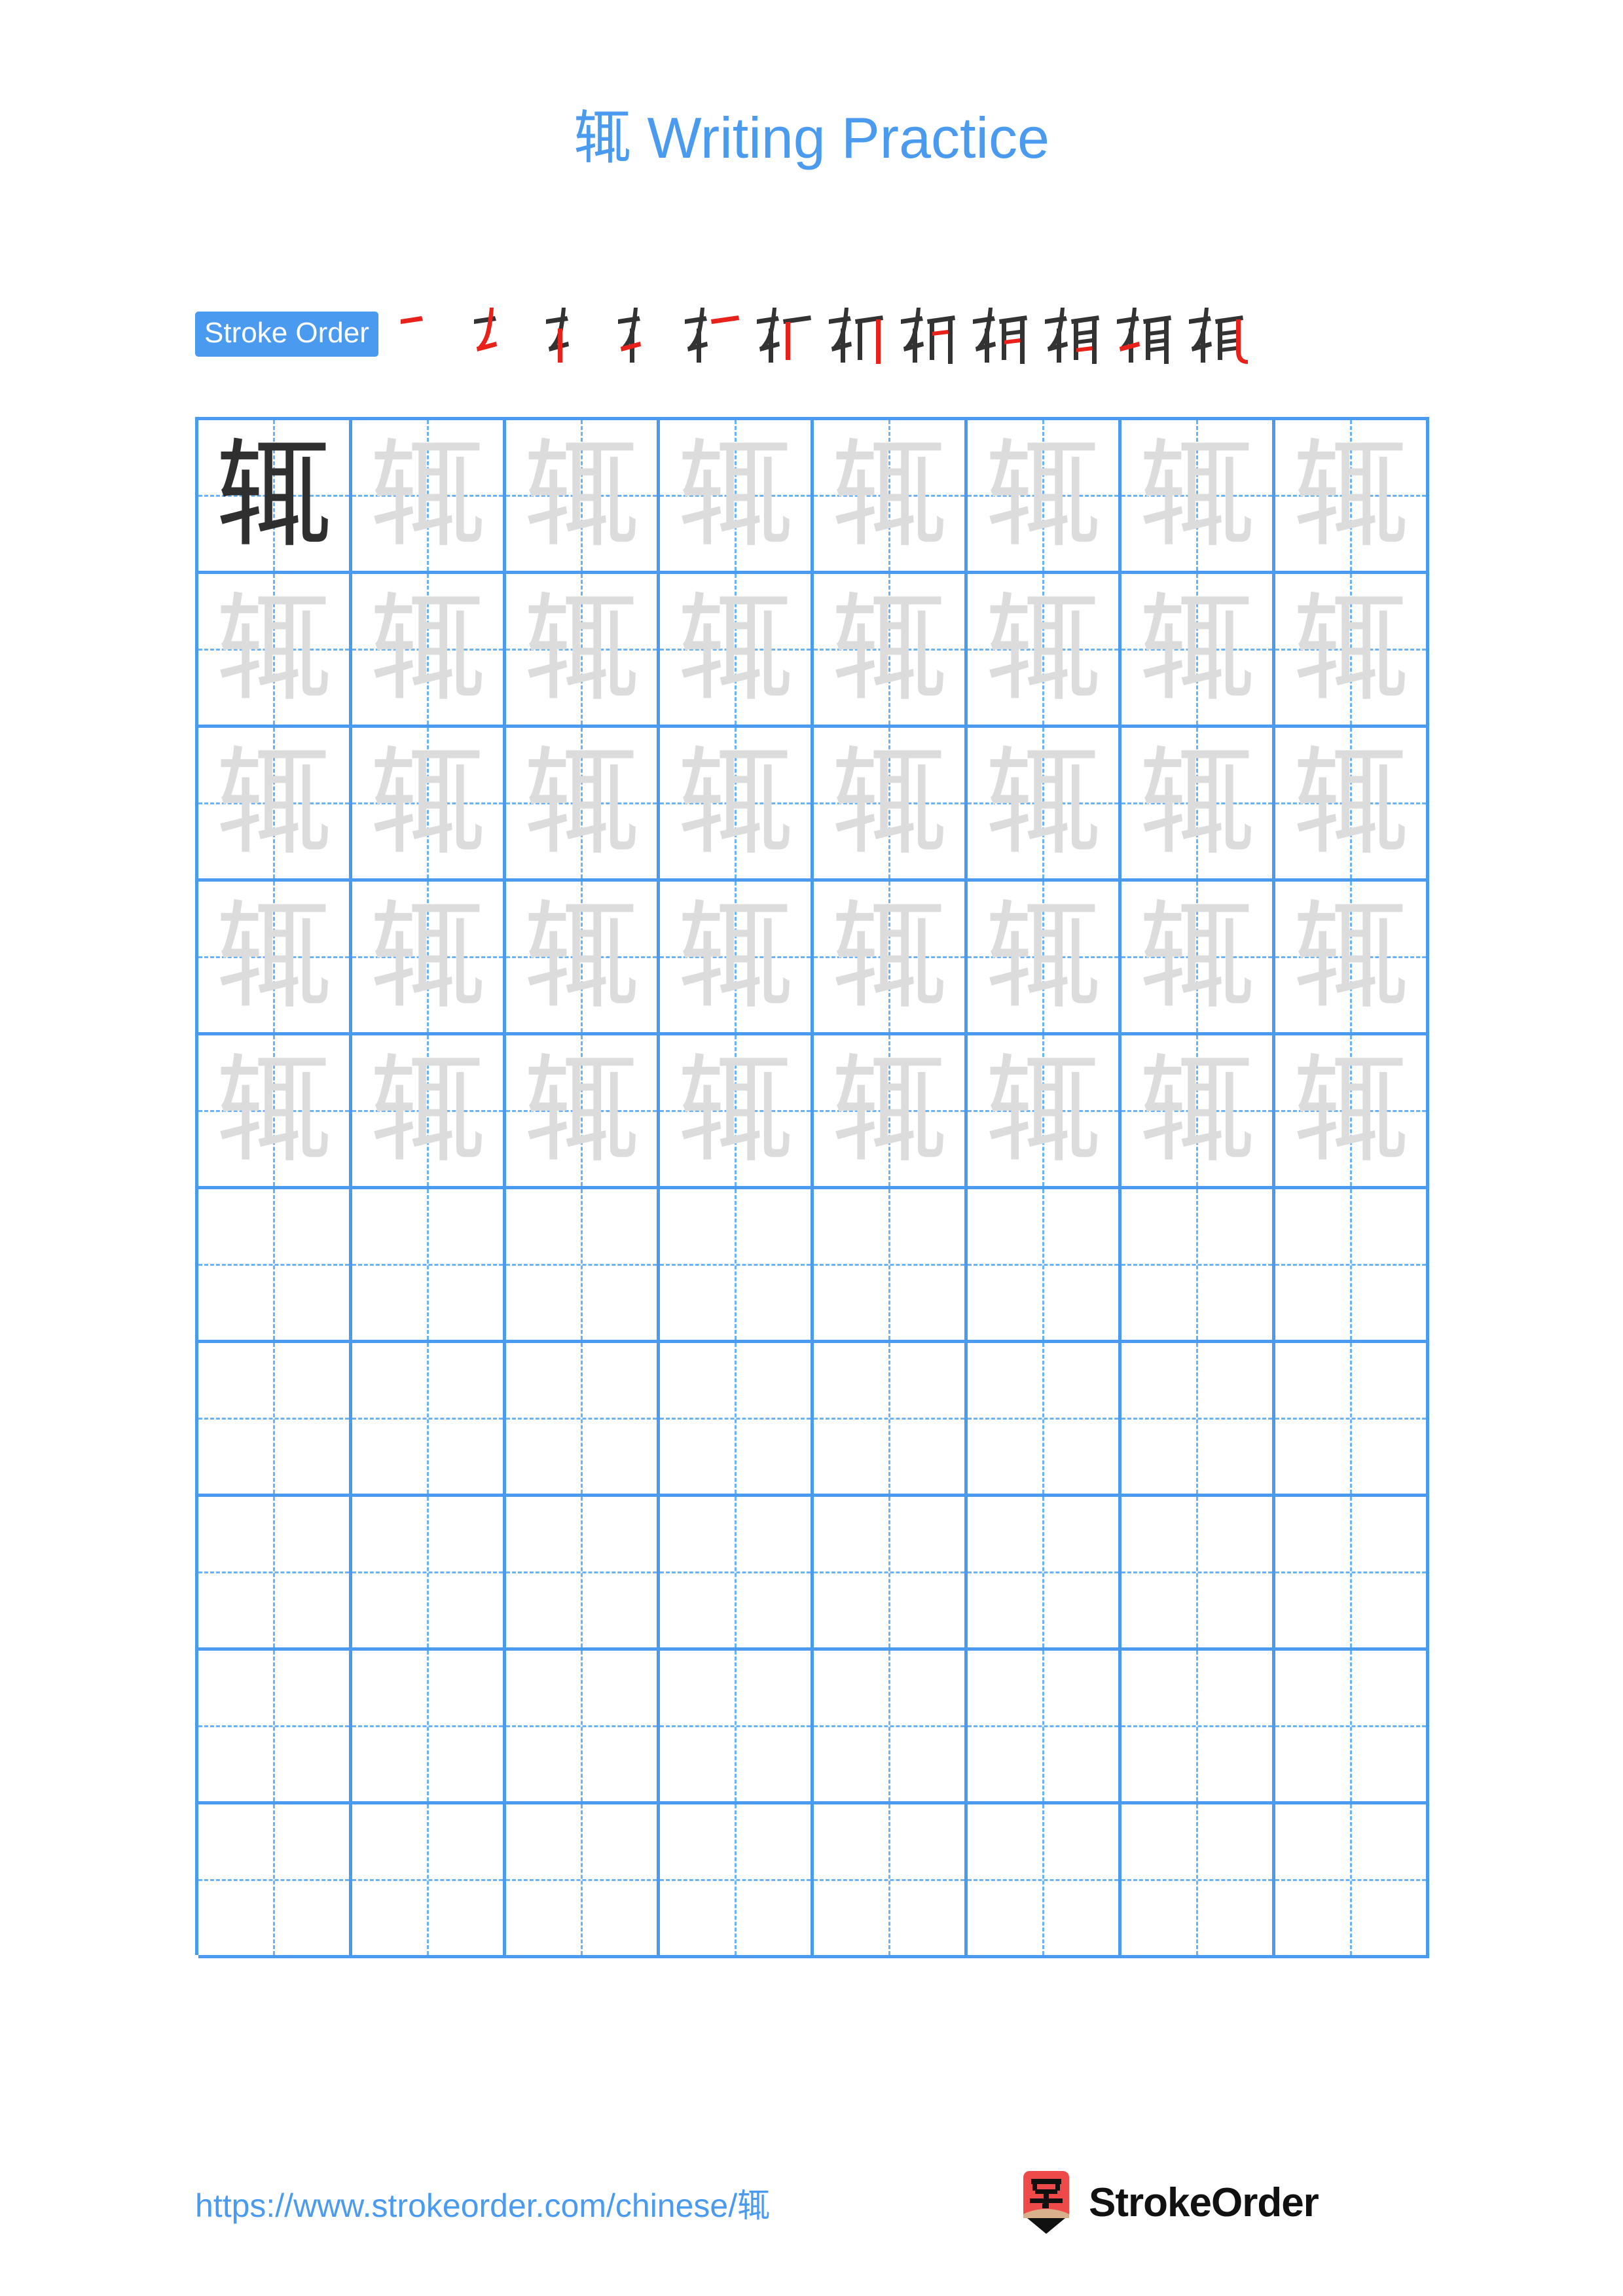 This screenshot has width=1623, height=2296. I want to click on brand-name: StrokeOrder, so click(1204, 2202).